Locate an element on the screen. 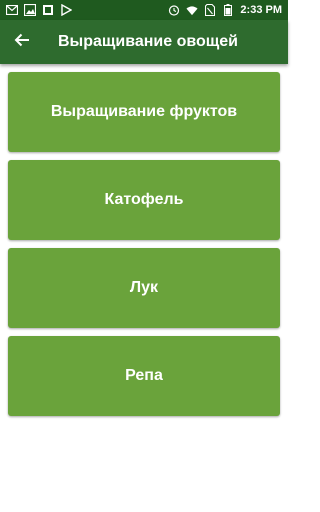 Image resolution: width=320 pixels, height=512 pixels. list-item-fruits: Выращивание фруктов is located at coordinates (144, 112).